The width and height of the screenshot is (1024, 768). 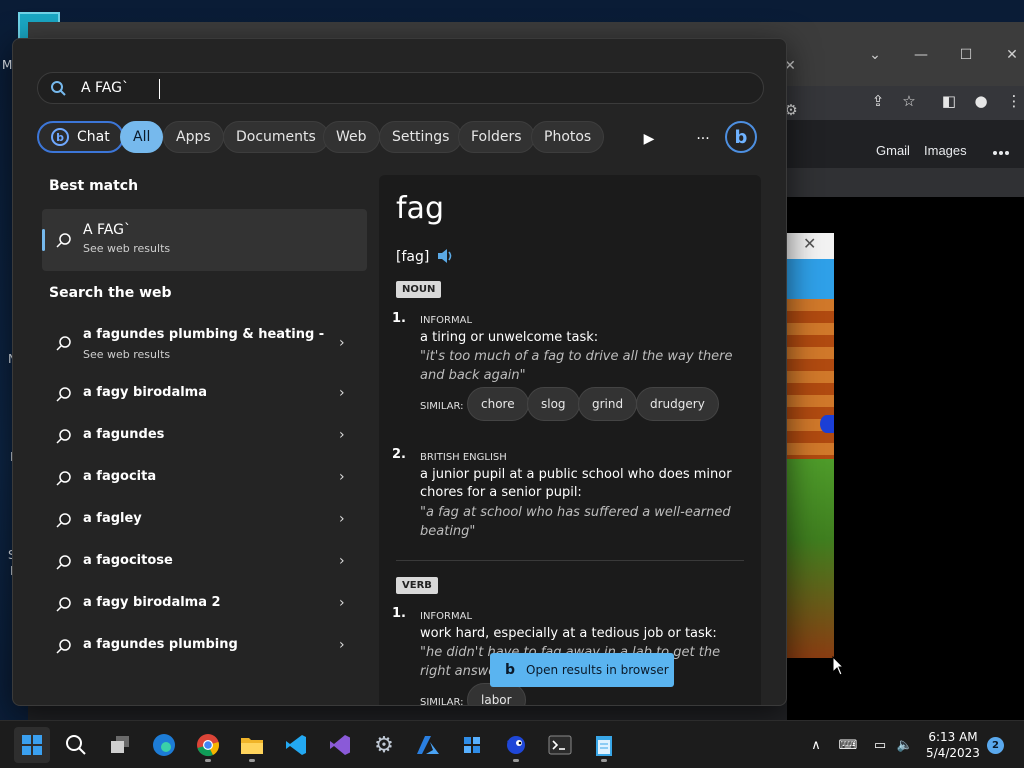 I want to click on sense-register: BRITISH ENGLISH, so click(x=463, y=457).